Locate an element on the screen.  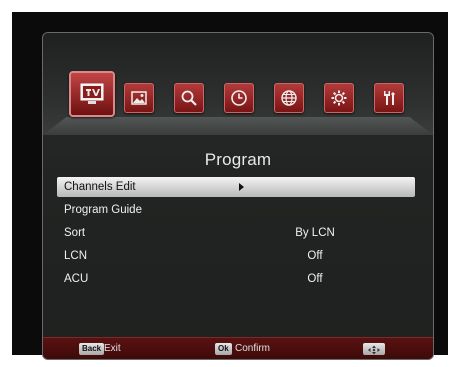
menu-row-program-guide: Program Guide is located at coordinates (236, 210).